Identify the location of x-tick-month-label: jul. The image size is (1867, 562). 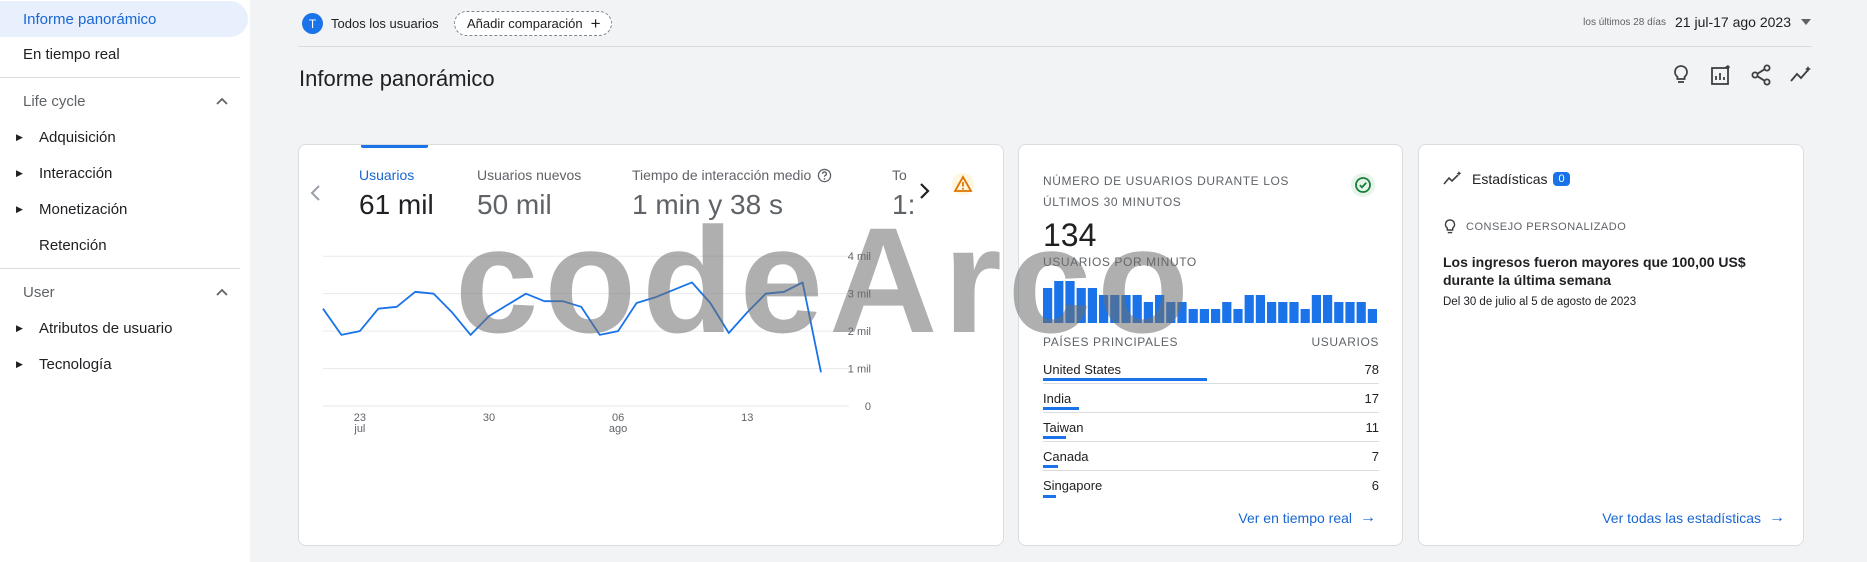
(359, 429).